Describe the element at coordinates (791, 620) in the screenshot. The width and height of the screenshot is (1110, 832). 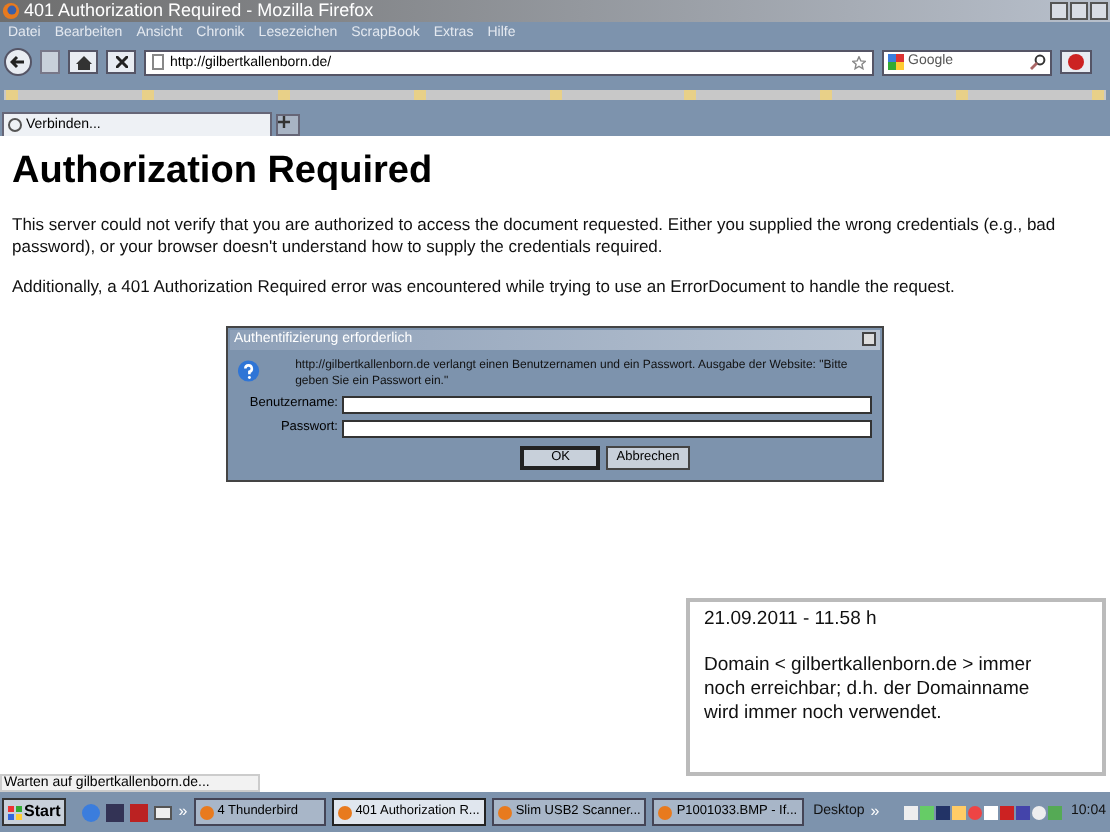
I see `note-text: 21.09.2011 - 11.58 h` at that location.